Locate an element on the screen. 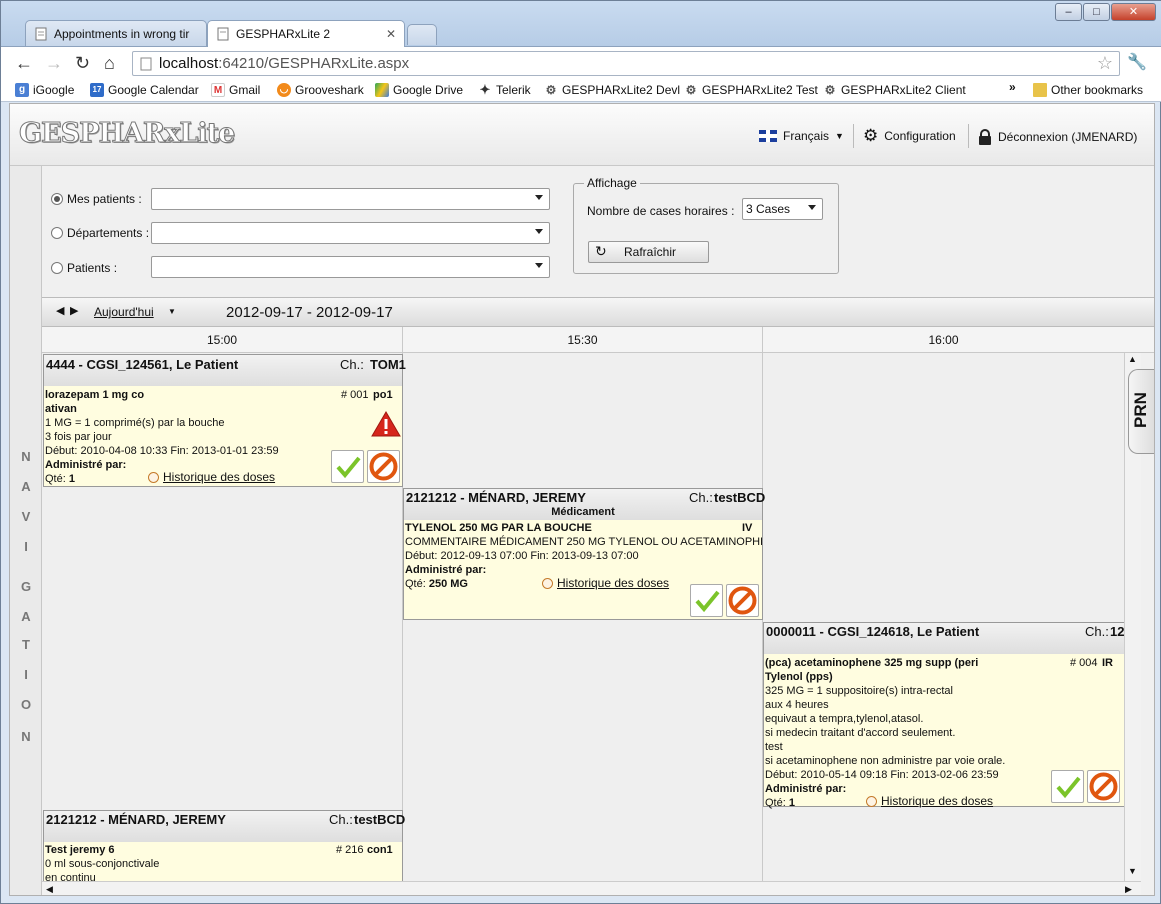  qty-value: 250 MG is located at coordinates (448, 584).